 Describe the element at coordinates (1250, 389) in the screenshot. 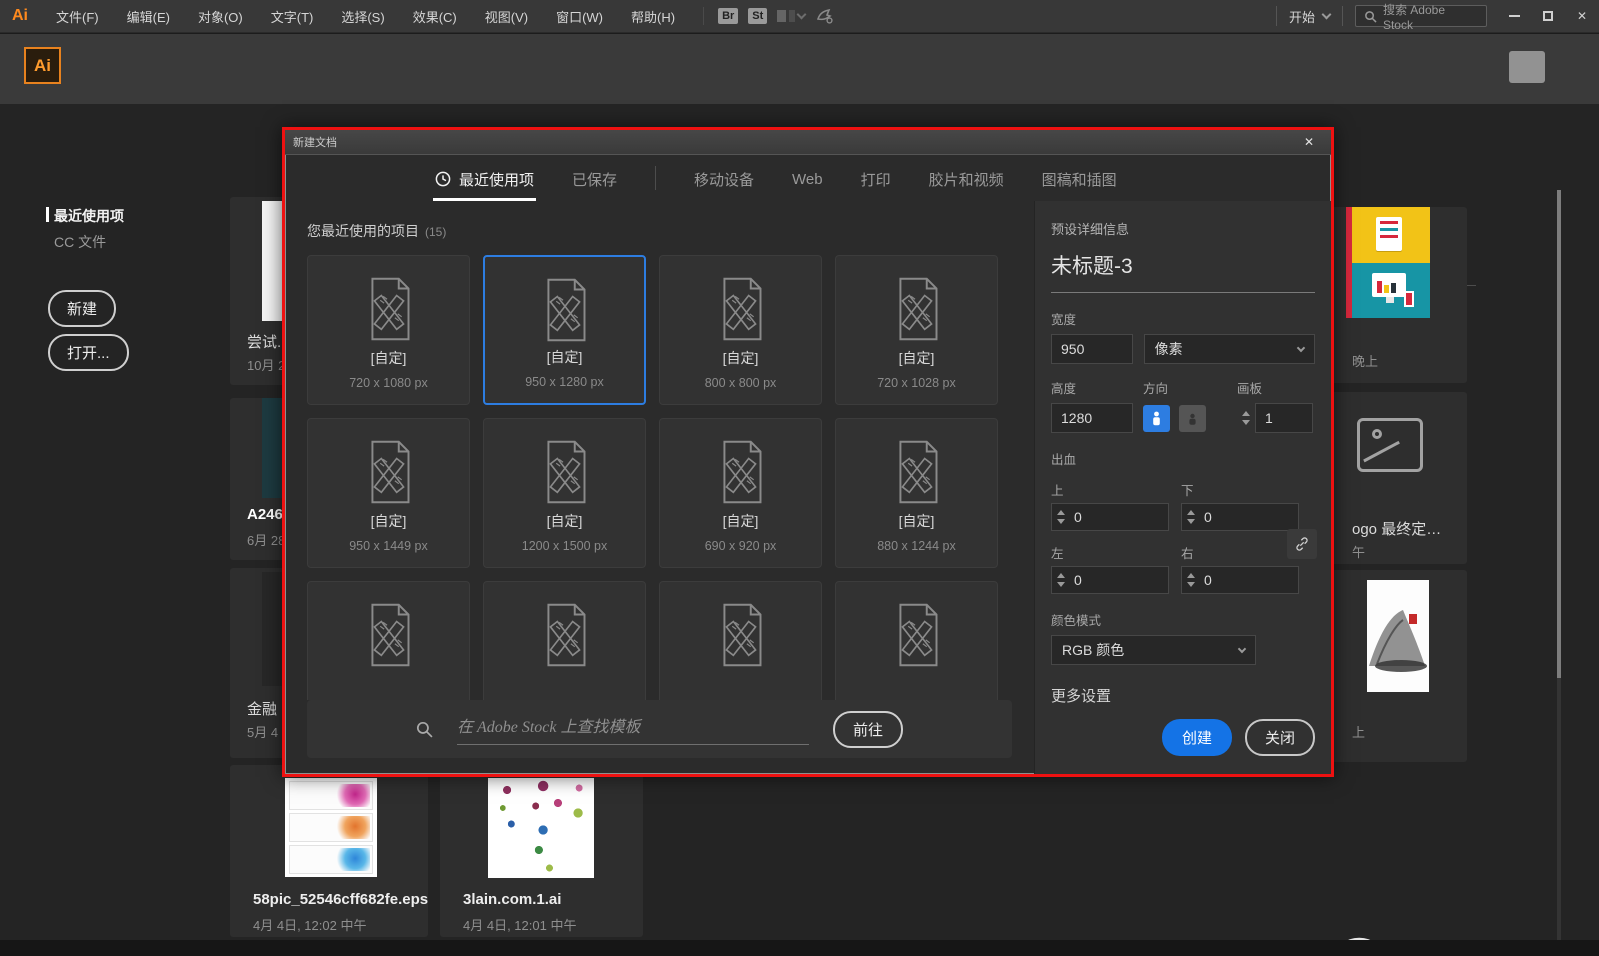

I see `artboard-label: 画板` at that location.